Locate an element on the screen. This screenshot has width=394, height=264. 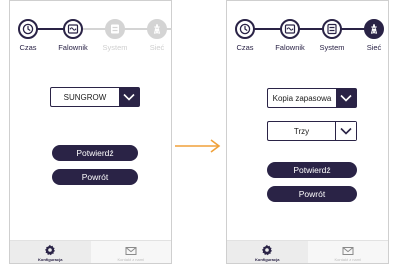
arrow-right-icon is located at coordinates (198, 146).